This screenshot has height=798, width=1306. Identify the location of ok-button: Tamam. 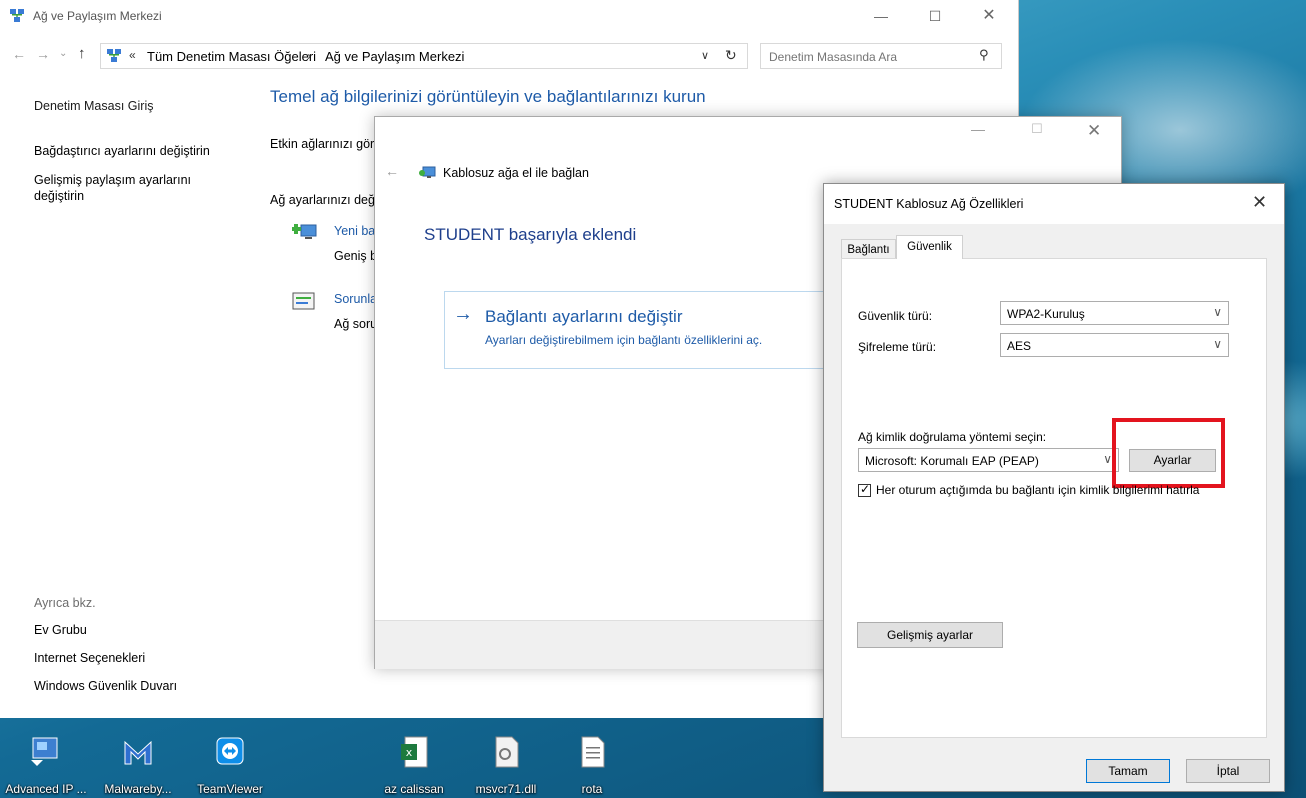
(1128, 771).